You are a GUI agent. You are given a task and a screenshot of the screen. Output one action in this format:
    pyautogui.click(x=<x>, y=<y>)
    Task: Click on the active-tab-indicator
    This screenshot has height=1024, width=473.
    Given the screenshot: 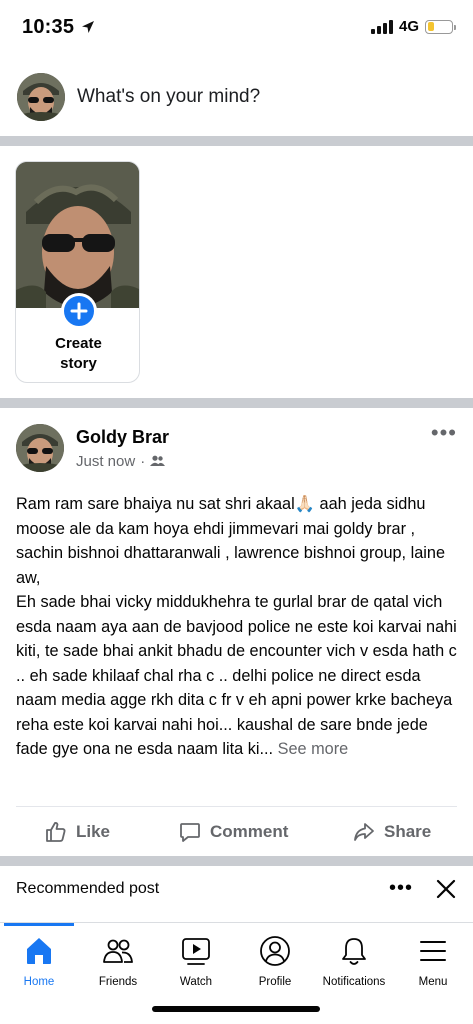 What is the action you would take?
    pyautogui.click(x=39, y=924)
    